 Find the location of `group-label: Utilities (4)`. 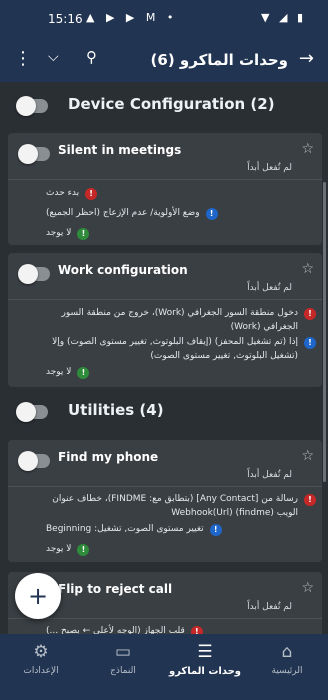

group-label: Utilities (4) is located at coordinates (116, 410).